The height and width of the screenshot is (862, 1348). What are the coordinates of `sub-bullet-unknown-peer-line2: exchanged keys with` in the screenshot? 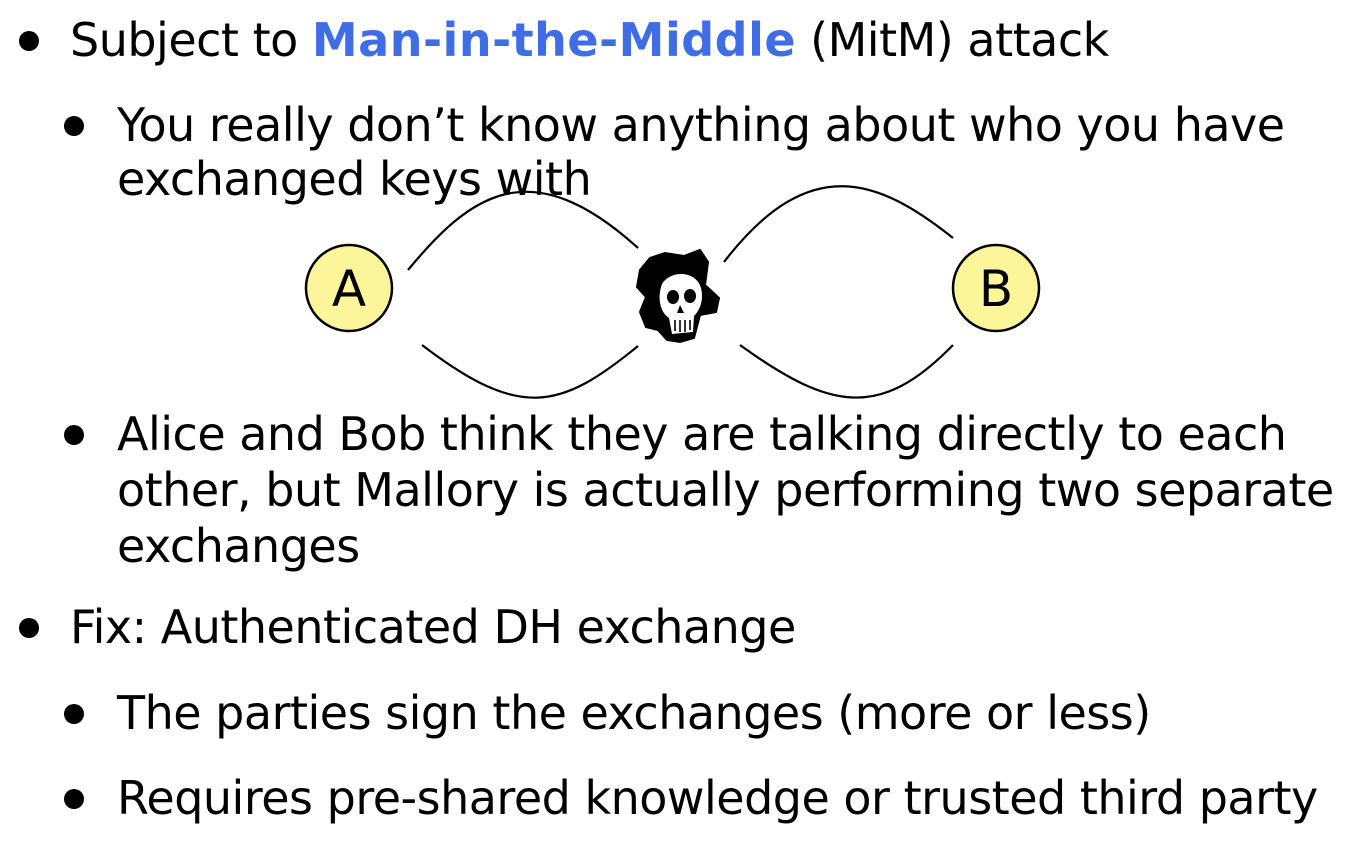 It's located at (354, 179).